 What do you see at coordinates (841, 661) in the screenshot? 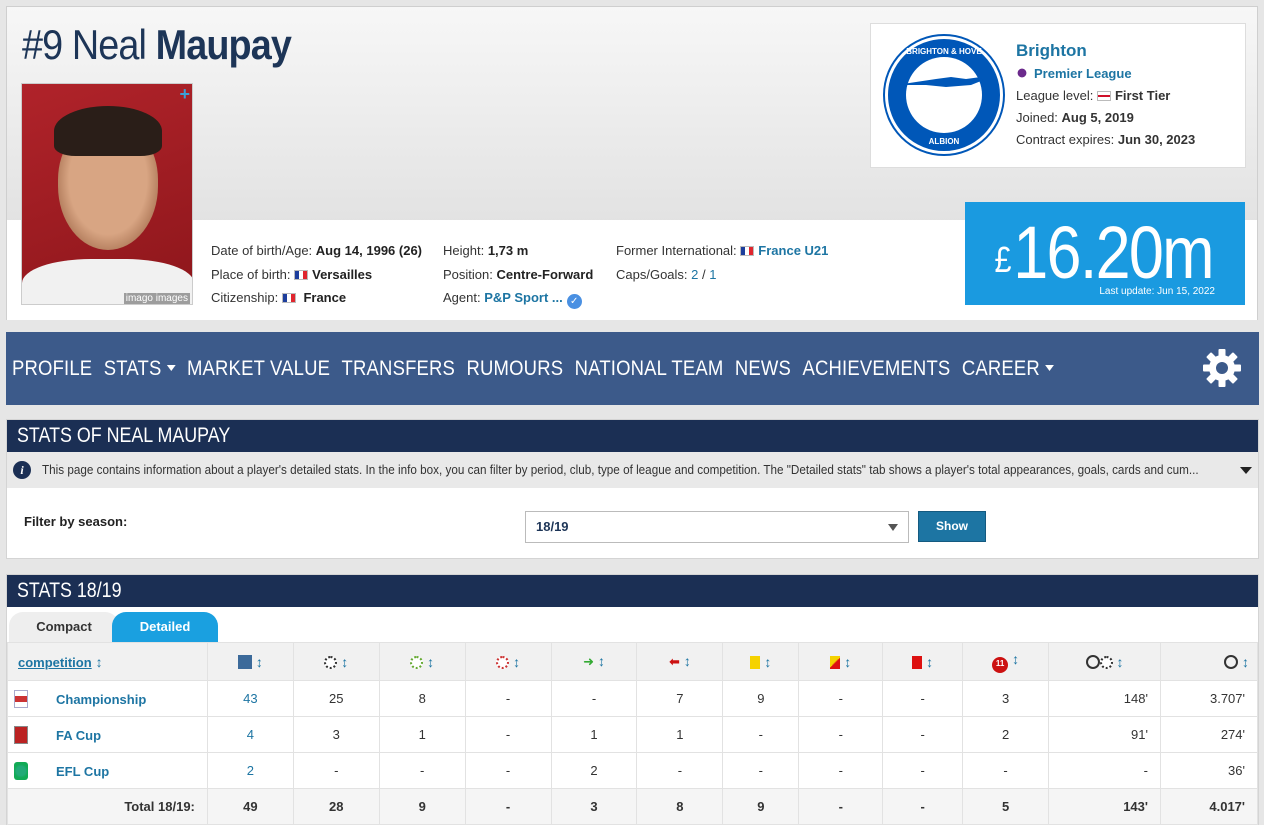
I see `second-yellow-header: ↕` at bounding box center [841, 661].